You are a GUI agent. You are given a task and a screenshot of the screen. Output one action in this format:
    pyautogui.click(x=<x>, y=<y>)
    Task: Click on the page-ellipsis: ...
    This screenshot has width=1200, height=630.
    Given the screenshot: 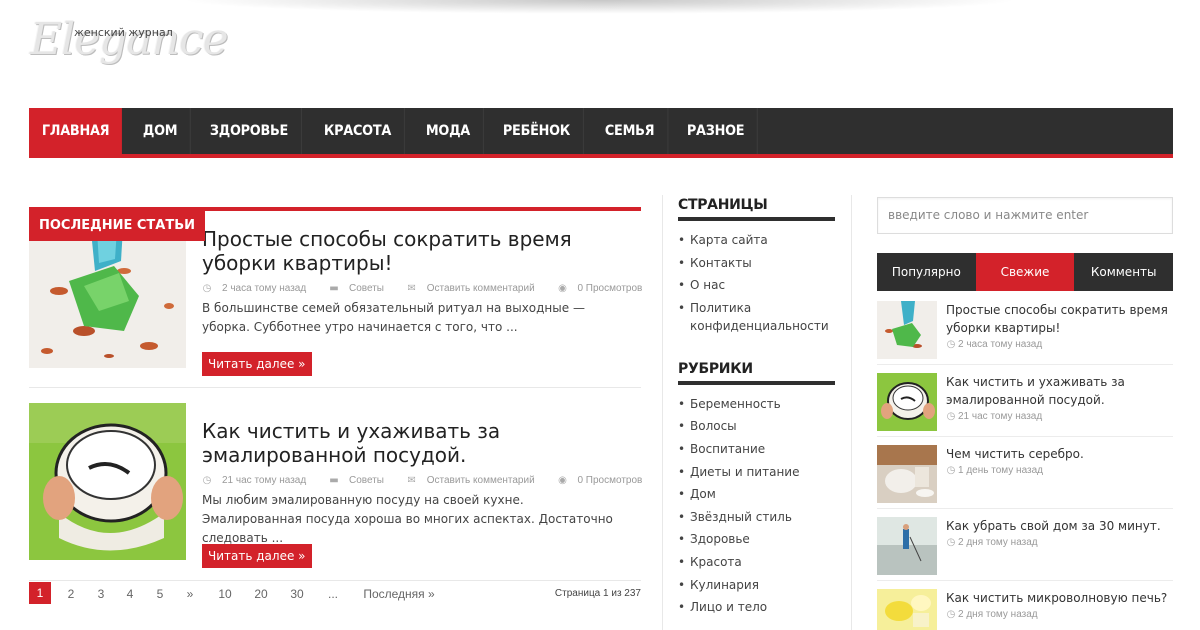 What is the action you would take?
    pyautogui.click(x=332, y=594)
    